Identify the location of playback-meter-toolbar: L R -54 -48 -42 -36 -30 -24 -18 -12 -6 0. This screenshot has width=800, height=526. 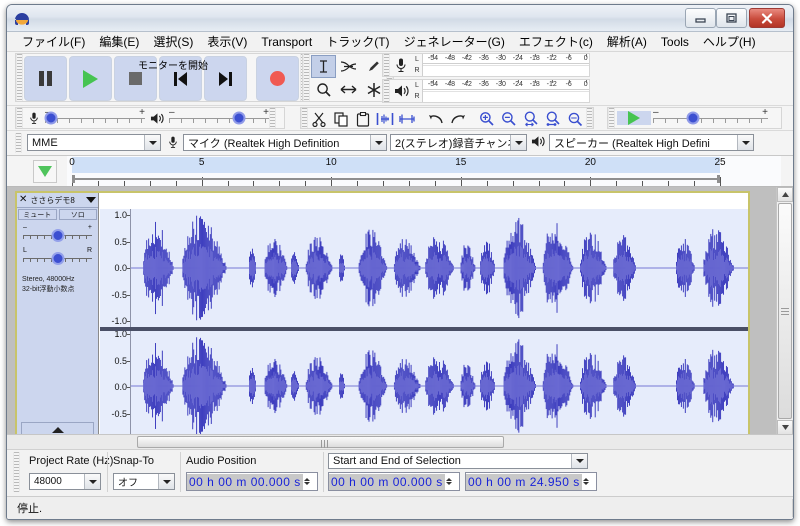
(486, 91).